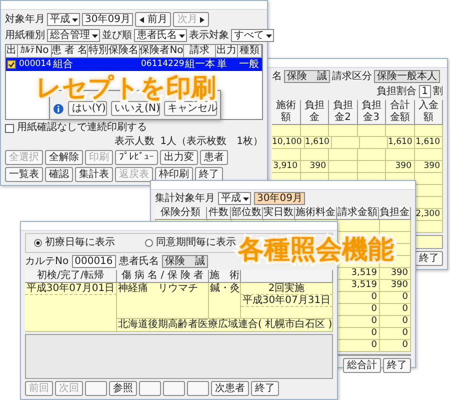 This screenshot has height=400, width=450. I want to click on field-label: 負担割合, so click(396, 92).